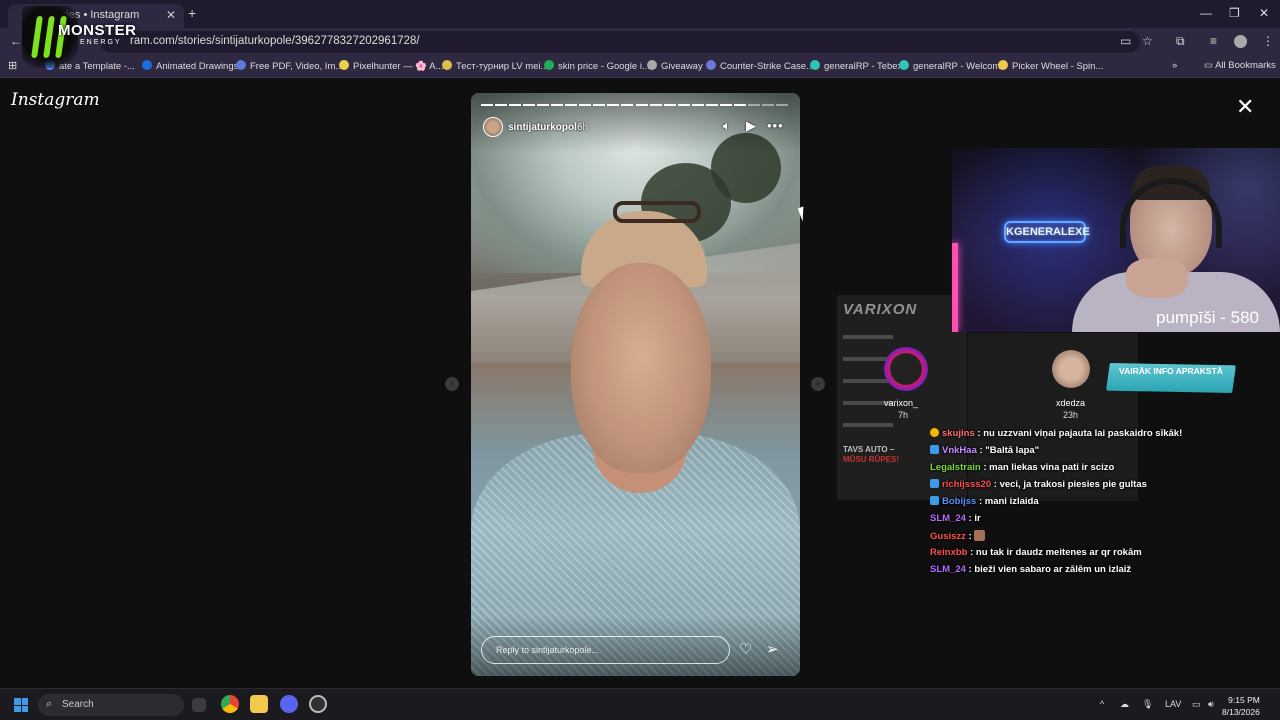 This screenshot has height=720, width=1280. Describe the element at coordinates (751, 126) in the screenshot. I see `play-icon: ▶` at that location.